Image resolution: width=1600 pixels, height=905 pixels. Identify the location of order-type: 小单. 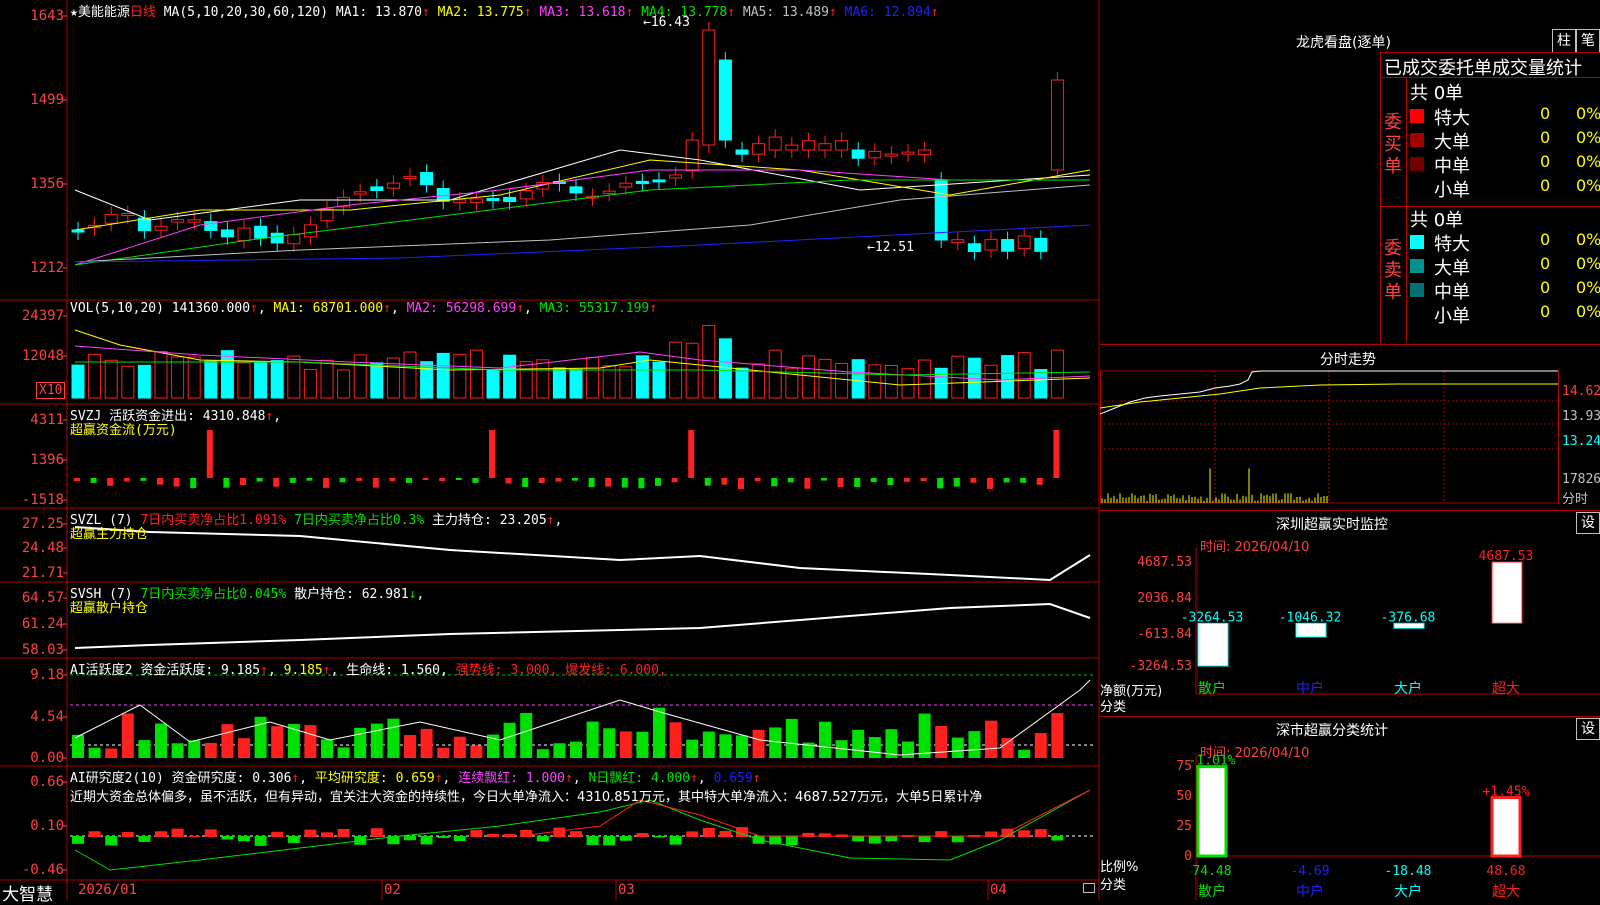
(1452, 316).